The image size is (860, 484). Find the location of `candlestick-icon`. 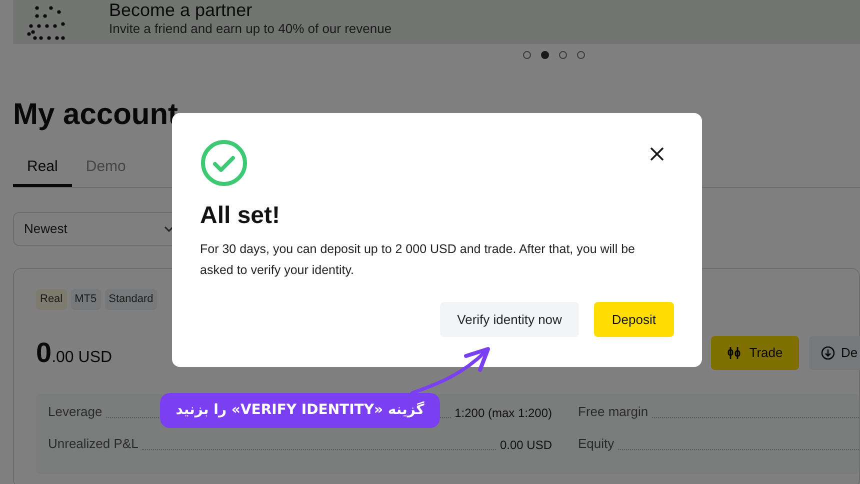

candlestick-icon is located at coordinates (734, 353).